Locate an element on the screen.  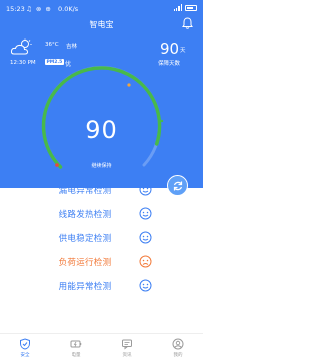
check-item-load: 负荷运行检测 is located at coordinates (101, 262).